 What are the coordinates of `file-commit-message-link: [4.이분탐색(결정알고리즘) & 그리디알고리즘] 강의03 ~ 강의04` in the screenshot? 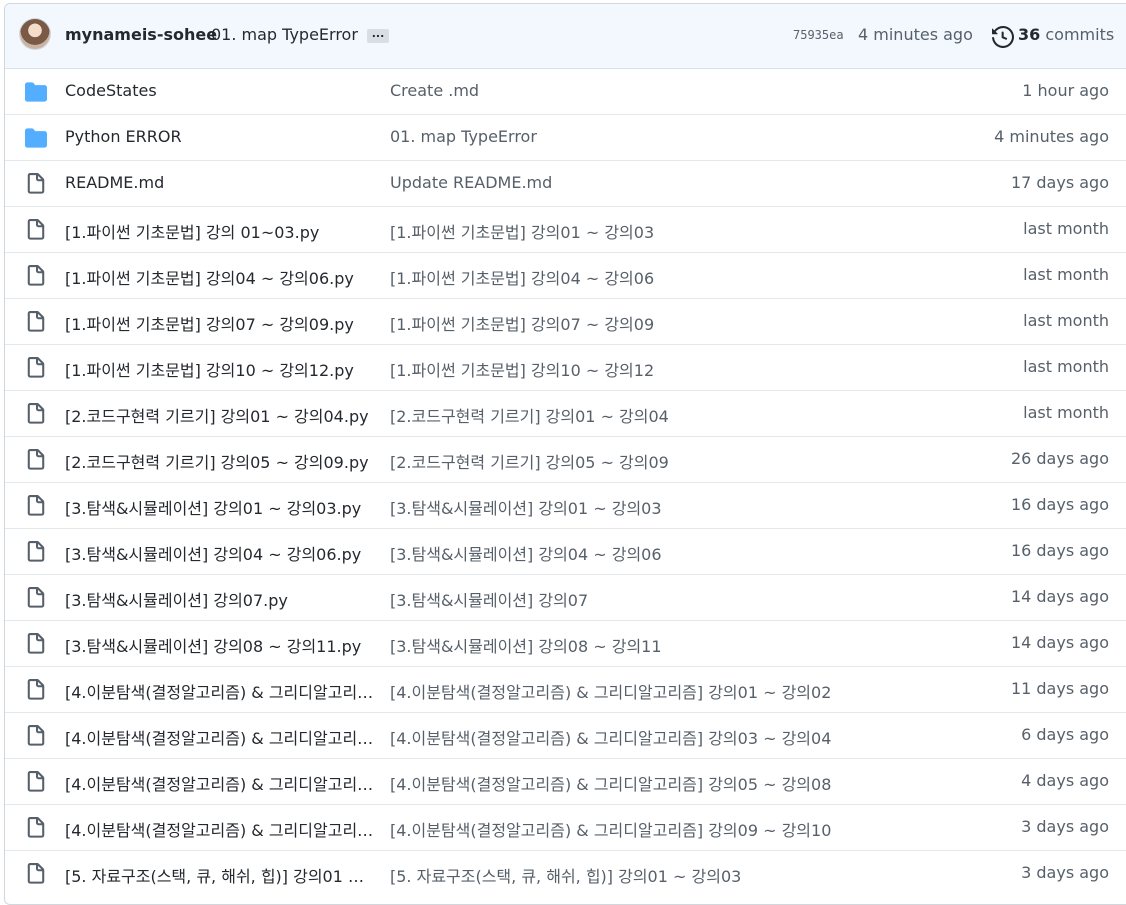 It's located at (610, 737).